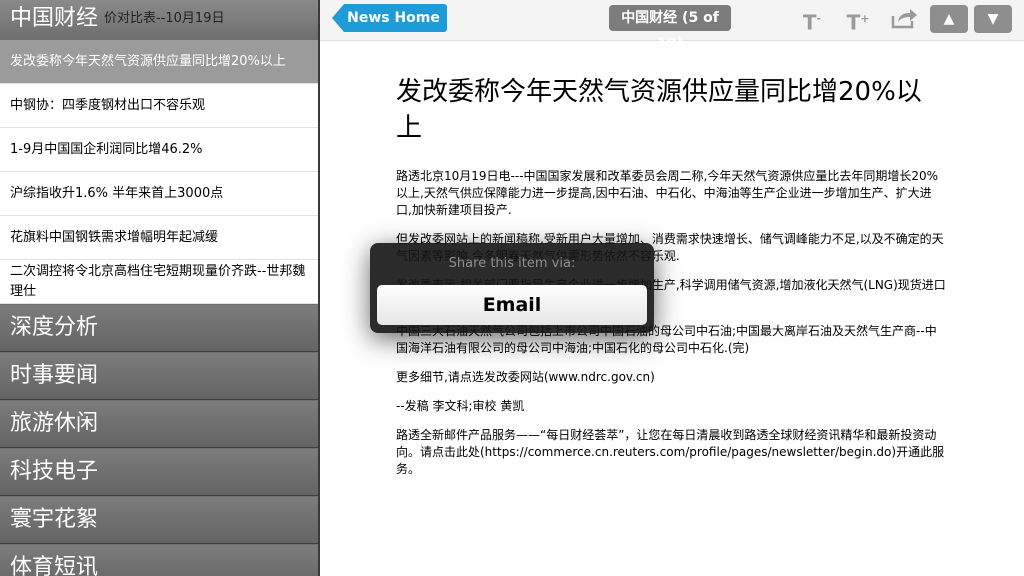 Image resolution: width=1024 pixels, height=576 pixels. I want to click on section-item-technology: 科技电子, so click(159, 472).